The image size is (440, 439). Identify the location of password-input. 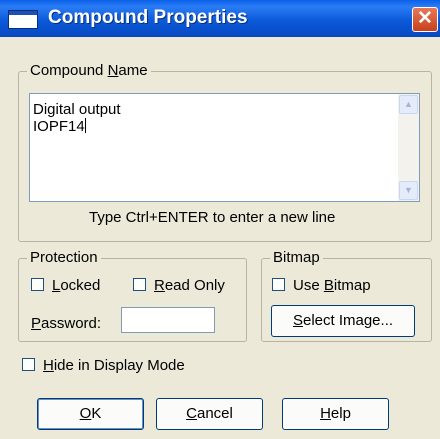
(168, 320).